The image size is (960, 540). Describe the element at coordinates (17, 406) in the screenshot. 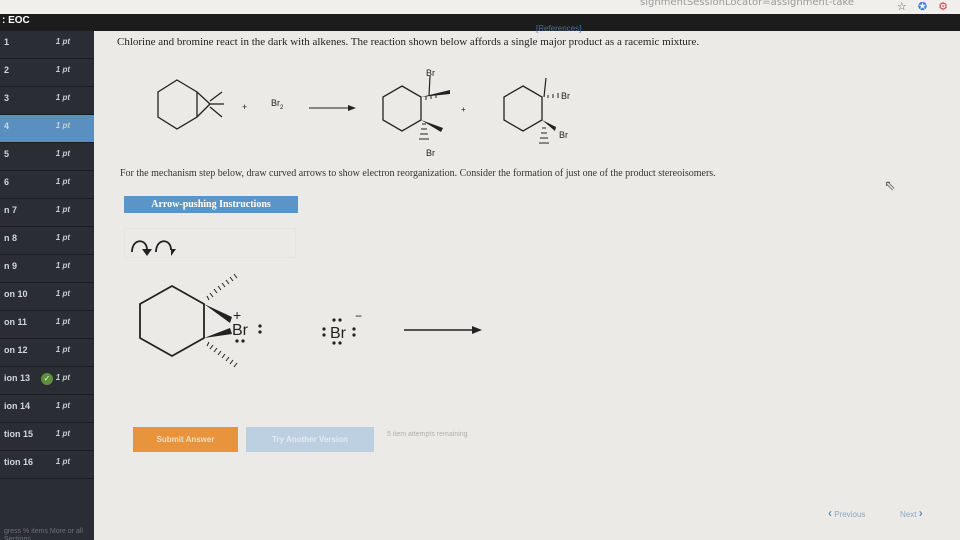

I see `question-number: ion 14` at that location.